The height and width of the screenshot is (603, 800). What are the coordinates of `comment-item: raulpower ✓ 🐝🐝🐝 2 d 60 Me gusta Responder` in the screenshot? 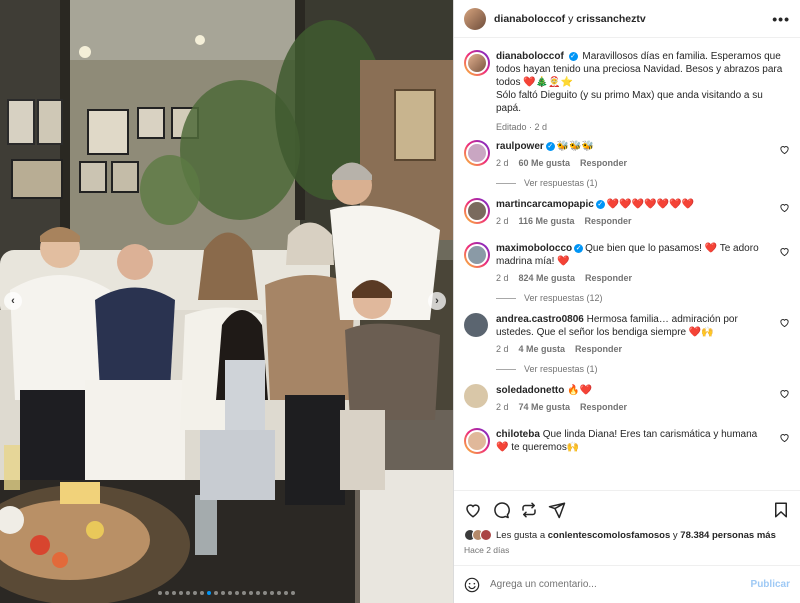 It's located at (627, 155).